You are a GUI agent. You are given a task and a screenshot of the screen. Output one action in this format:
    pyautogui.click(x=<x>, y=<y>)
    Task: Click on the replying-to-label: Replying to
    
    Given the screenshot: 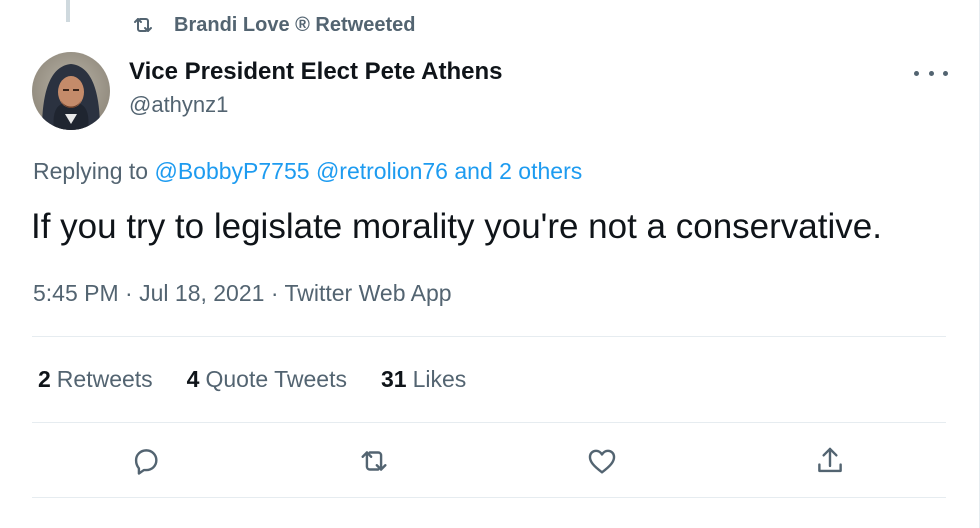 What is the action you would take?
    pyautogui.click(x=91, y=171)
    